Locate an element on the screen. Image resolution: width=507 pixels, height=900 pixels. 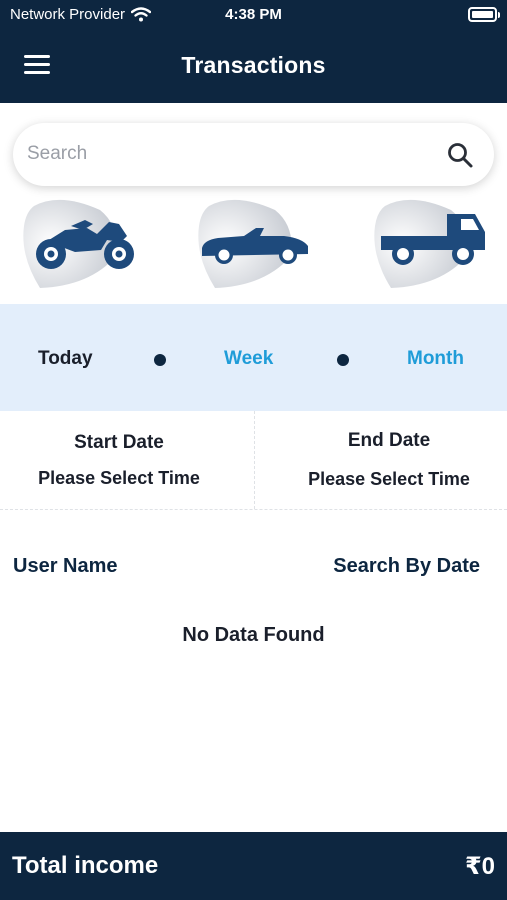
period-option-today: Today is located at coordinates (65, 359).